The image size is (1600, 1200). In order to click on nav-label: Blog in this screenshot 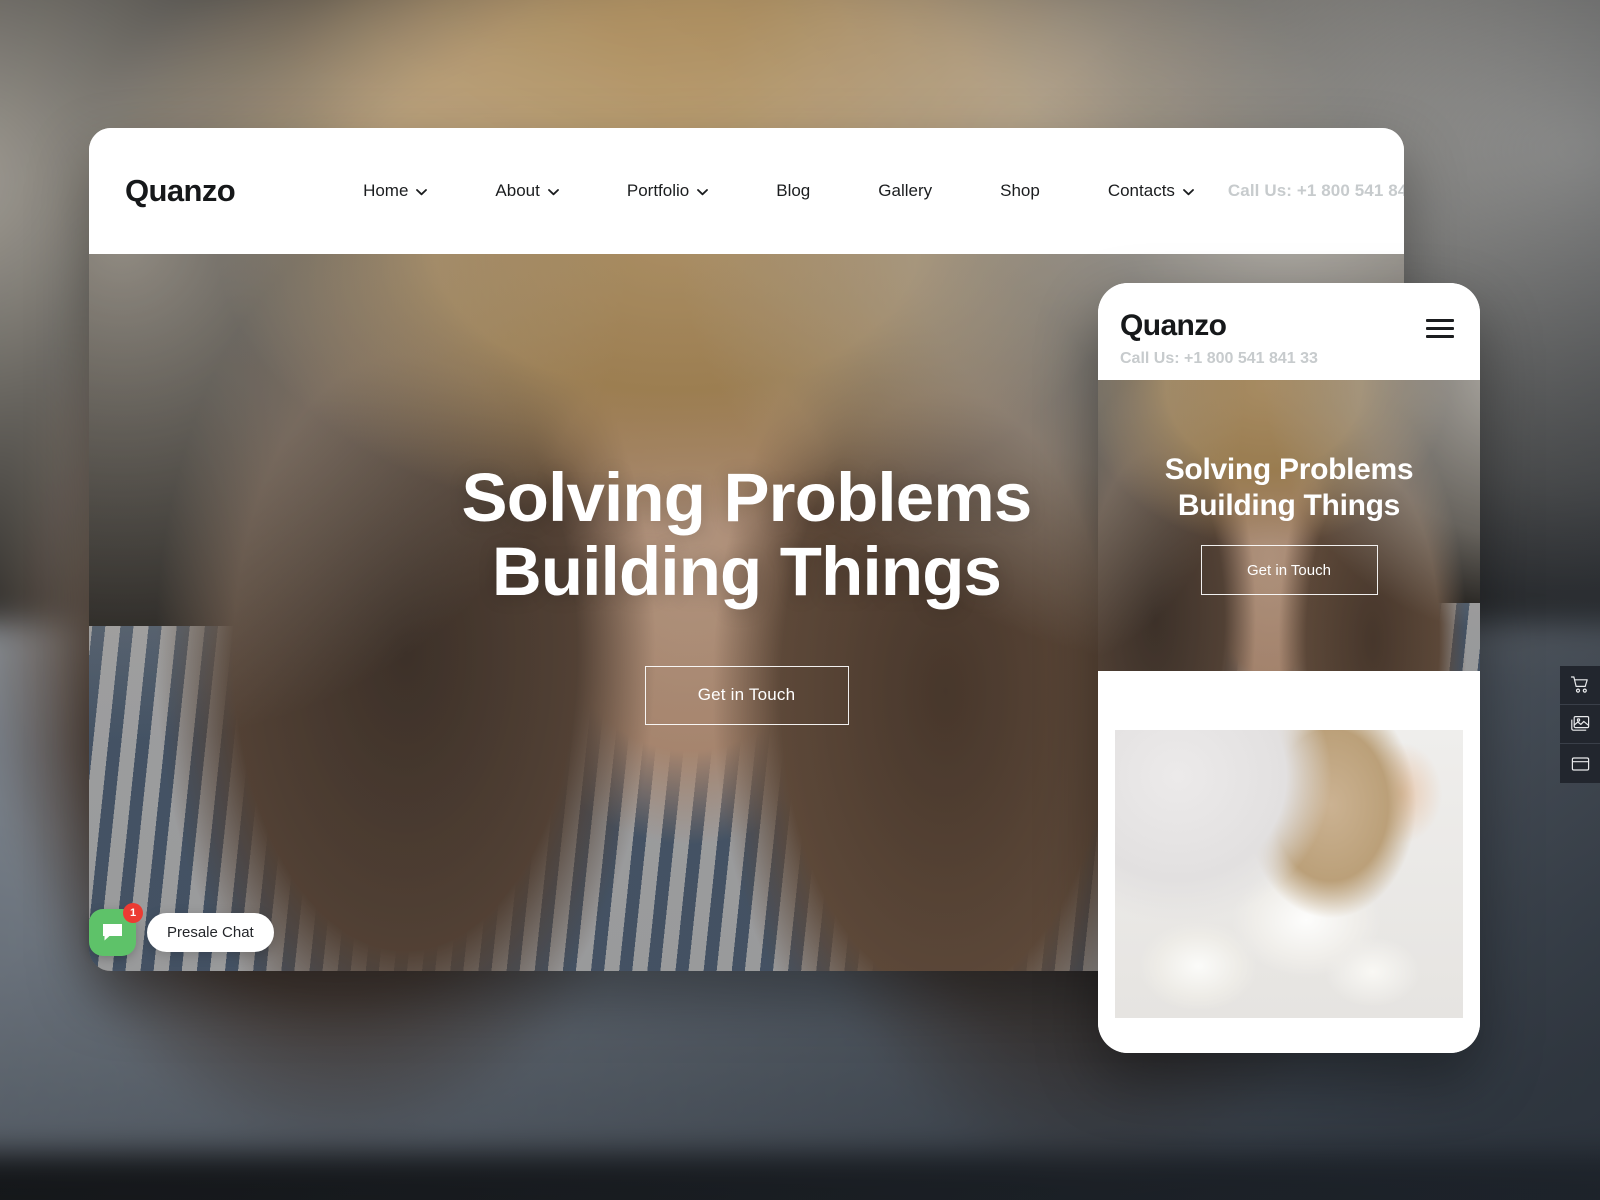, I will do `click(793, 190)`.